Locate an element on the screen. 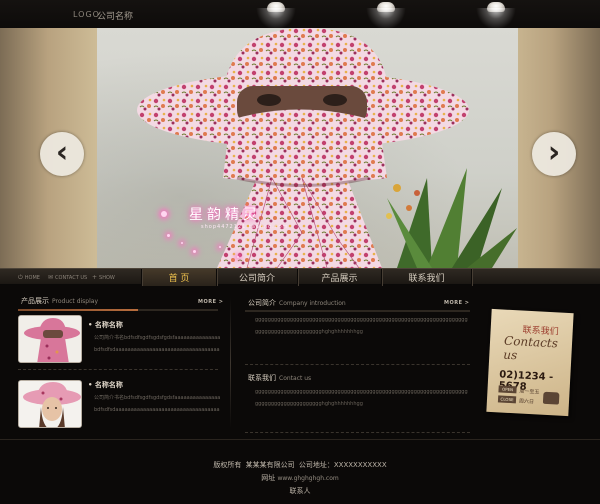 This screenshot has width=600, height=504. card-close-label: CLOSE is located at coordinates (507, 399).